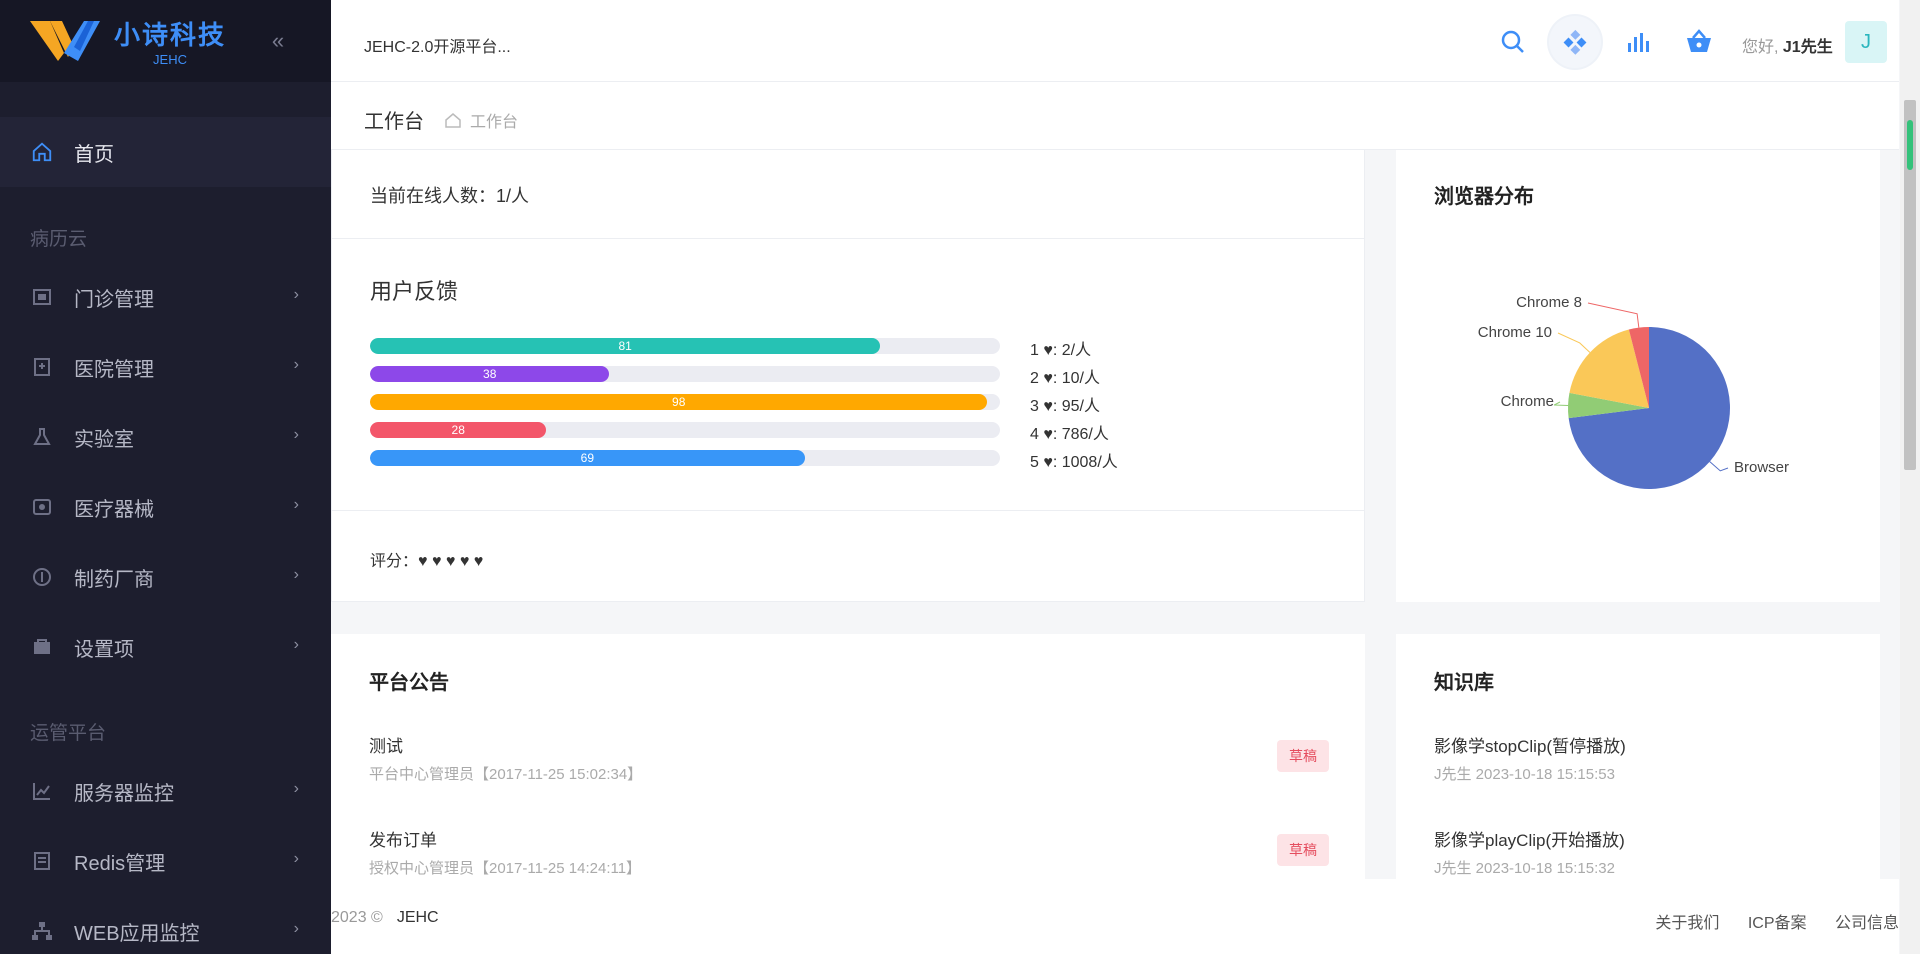 Image resolution: width=1920 pixels, height=954 pixels. What do you see at coordinates (165, 577) in the screenshot?
I see `sidebar-item-pharma: 制药厂商 ›` at bounding box center [165, 577].